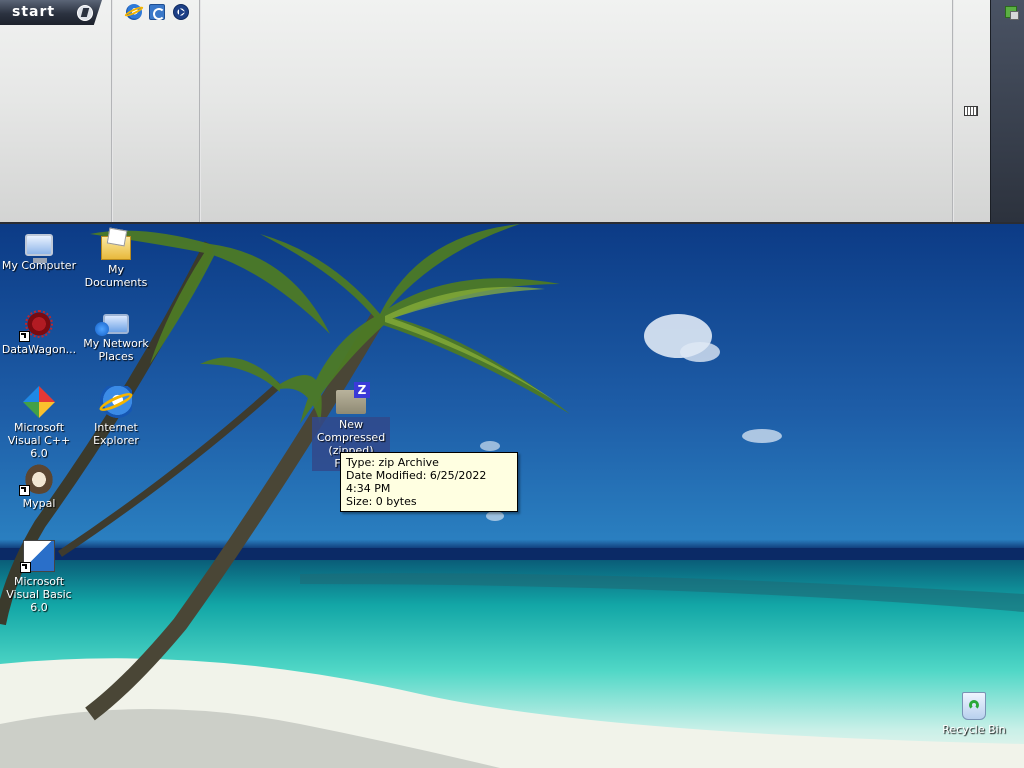 The width and height of the screenshot is (1024, 768). I want to click on desktop-icon-my-computer: My Computer, so click(39, 251).